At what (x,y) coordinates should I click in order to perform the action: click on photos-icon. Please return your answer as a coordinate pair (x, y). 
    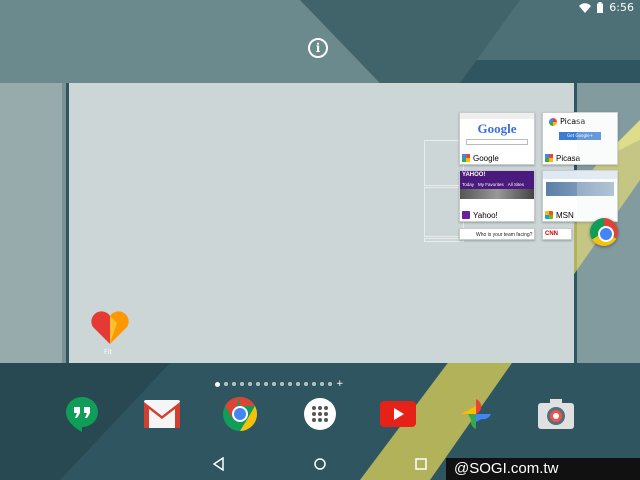
    Looking at the image, I should click on (476, 414).